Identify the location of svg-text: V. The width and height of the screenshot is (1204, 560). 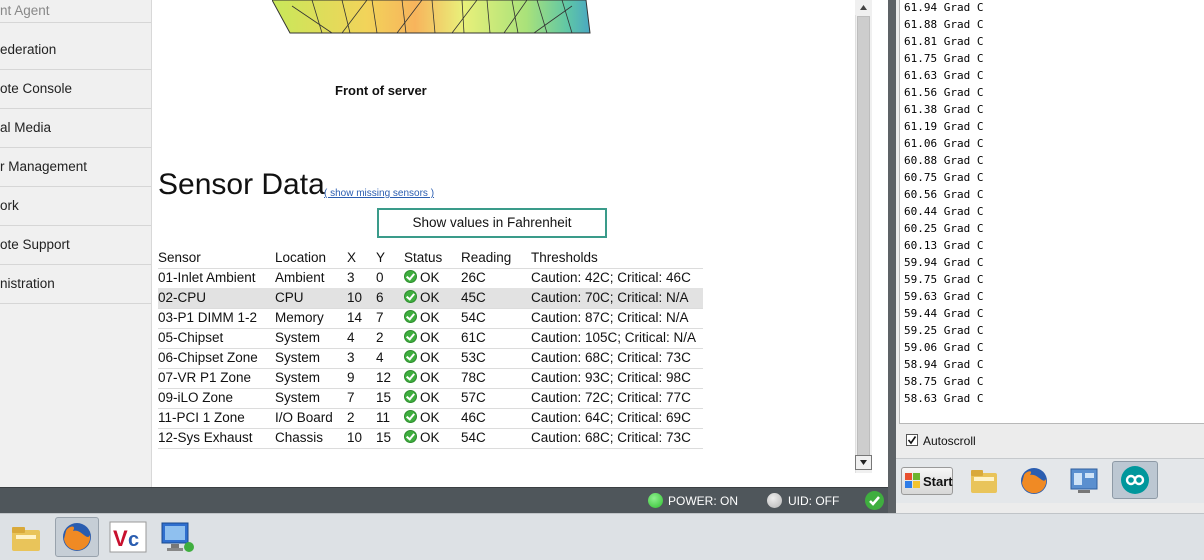
(120, 538).